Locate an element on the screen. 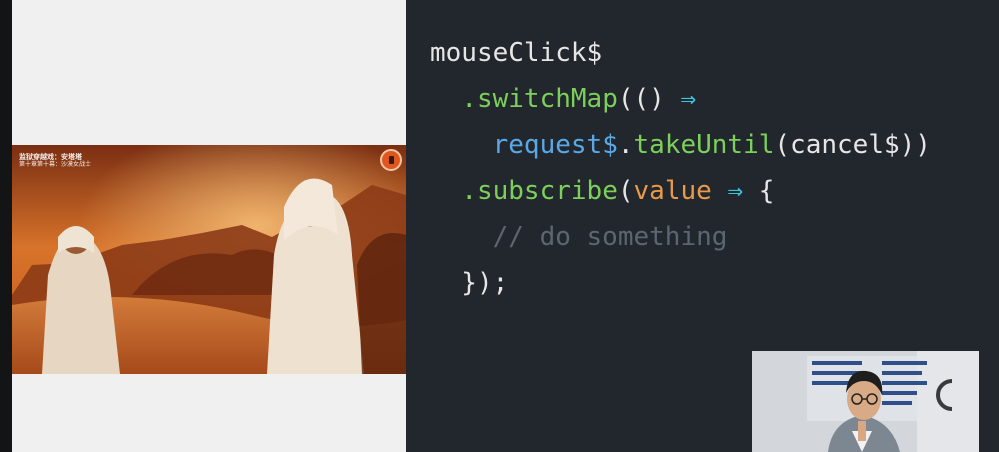 This screenshot has height=452, width=999. code-token: (cancel$)) is located at coordinates (852, 145).